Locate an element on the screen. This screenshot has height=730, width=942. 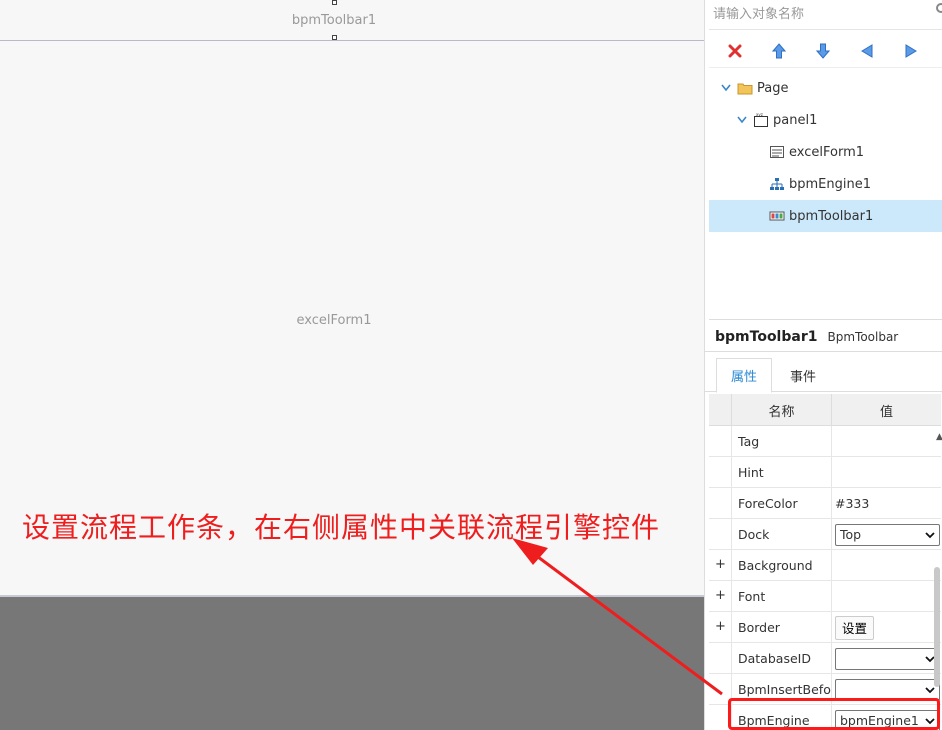
tree-toolbar is located at coordinates (825, 52).